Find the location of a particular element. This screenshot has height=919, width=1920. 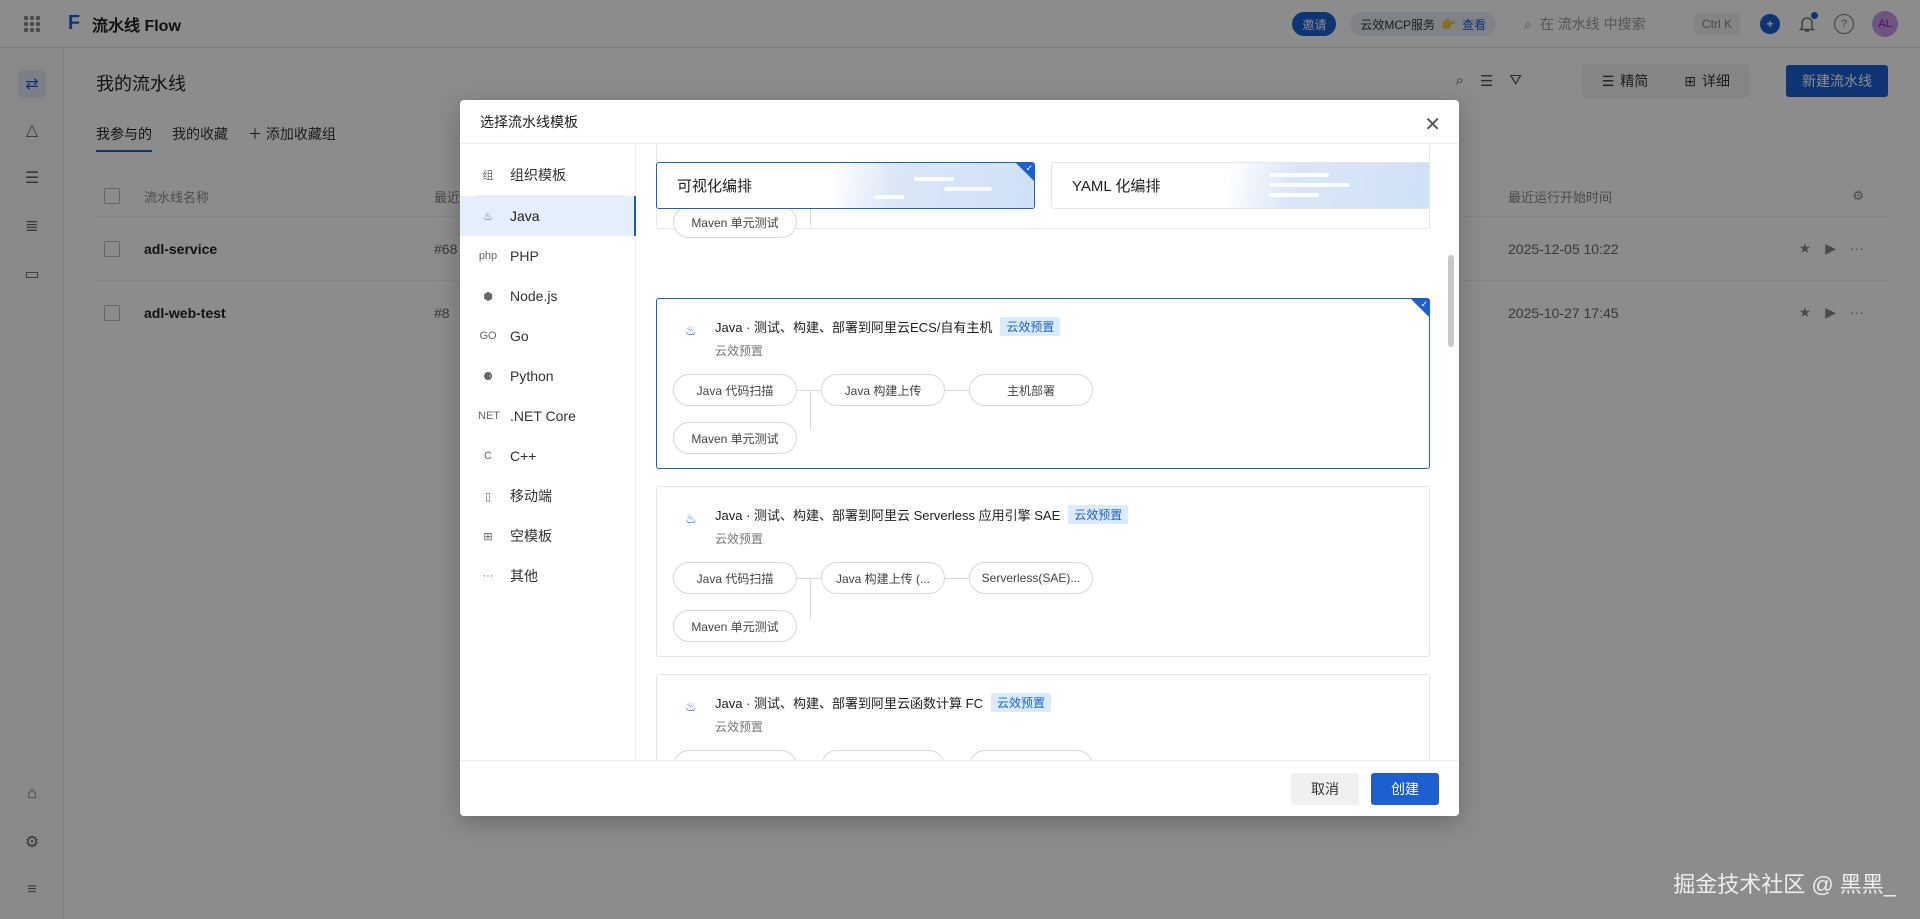

cancel-button: 取消 is located at coordinates (1325, 788).